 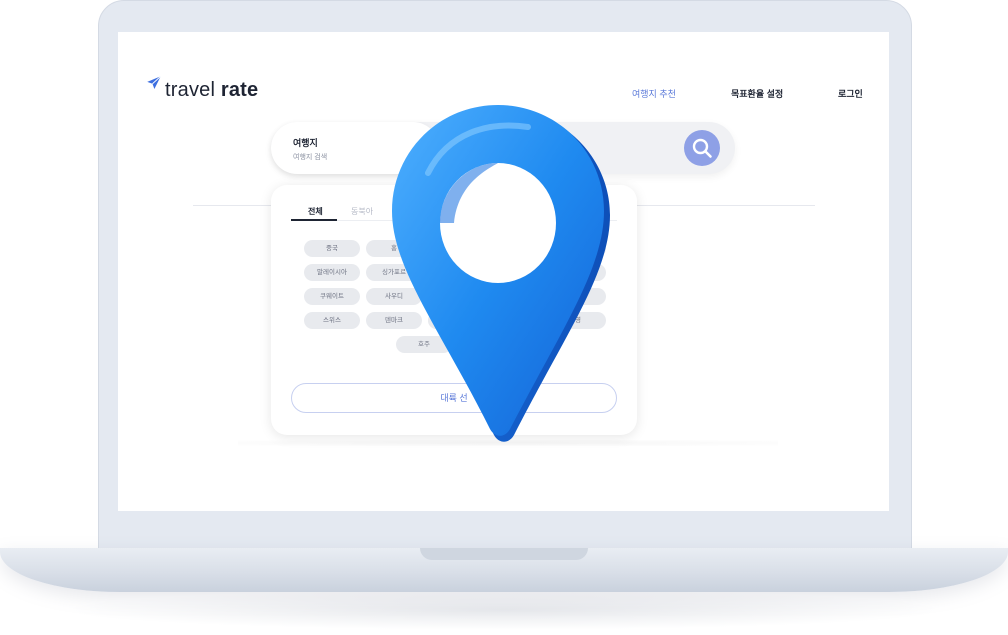 What do you see at coordinates (362, 211) in the screenshot?
I see `tab-northeast-asia: 동북아` at bounding box center [362, 211].